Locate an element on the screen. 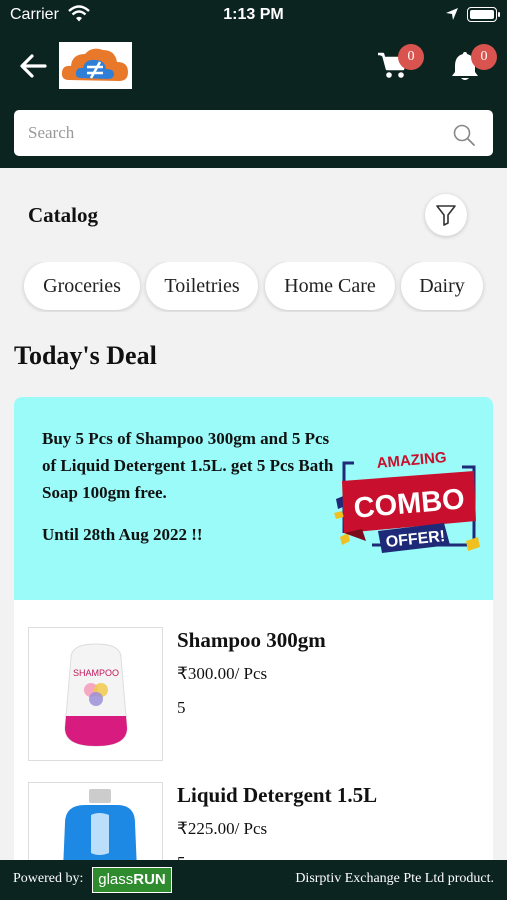  product-name: Shampoo 300gm is located at coordinates (251, 640).